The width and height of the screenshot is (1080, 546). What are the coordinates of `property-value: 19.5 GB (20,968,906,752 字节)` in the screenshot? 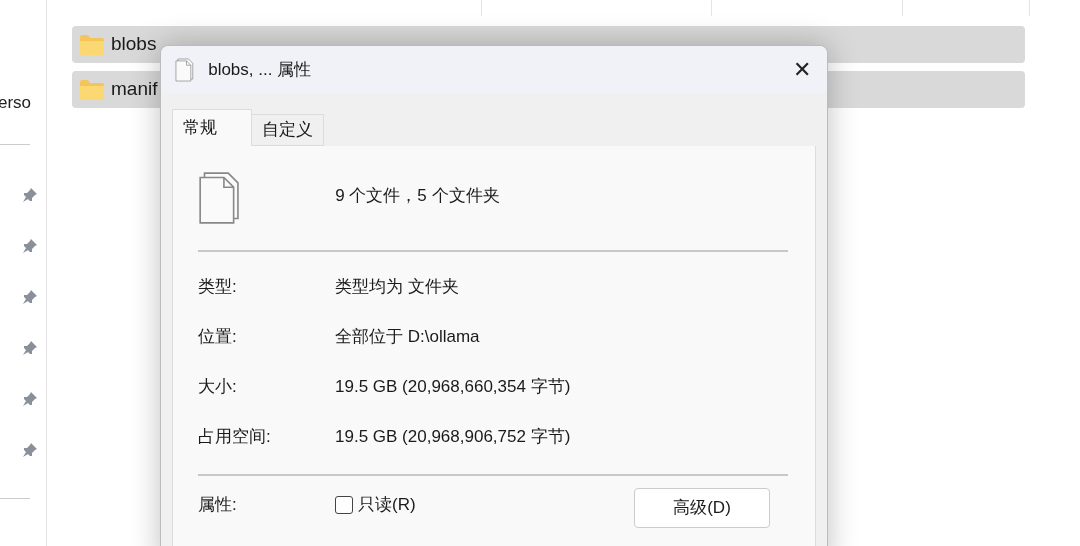 It's located at (453, 437).